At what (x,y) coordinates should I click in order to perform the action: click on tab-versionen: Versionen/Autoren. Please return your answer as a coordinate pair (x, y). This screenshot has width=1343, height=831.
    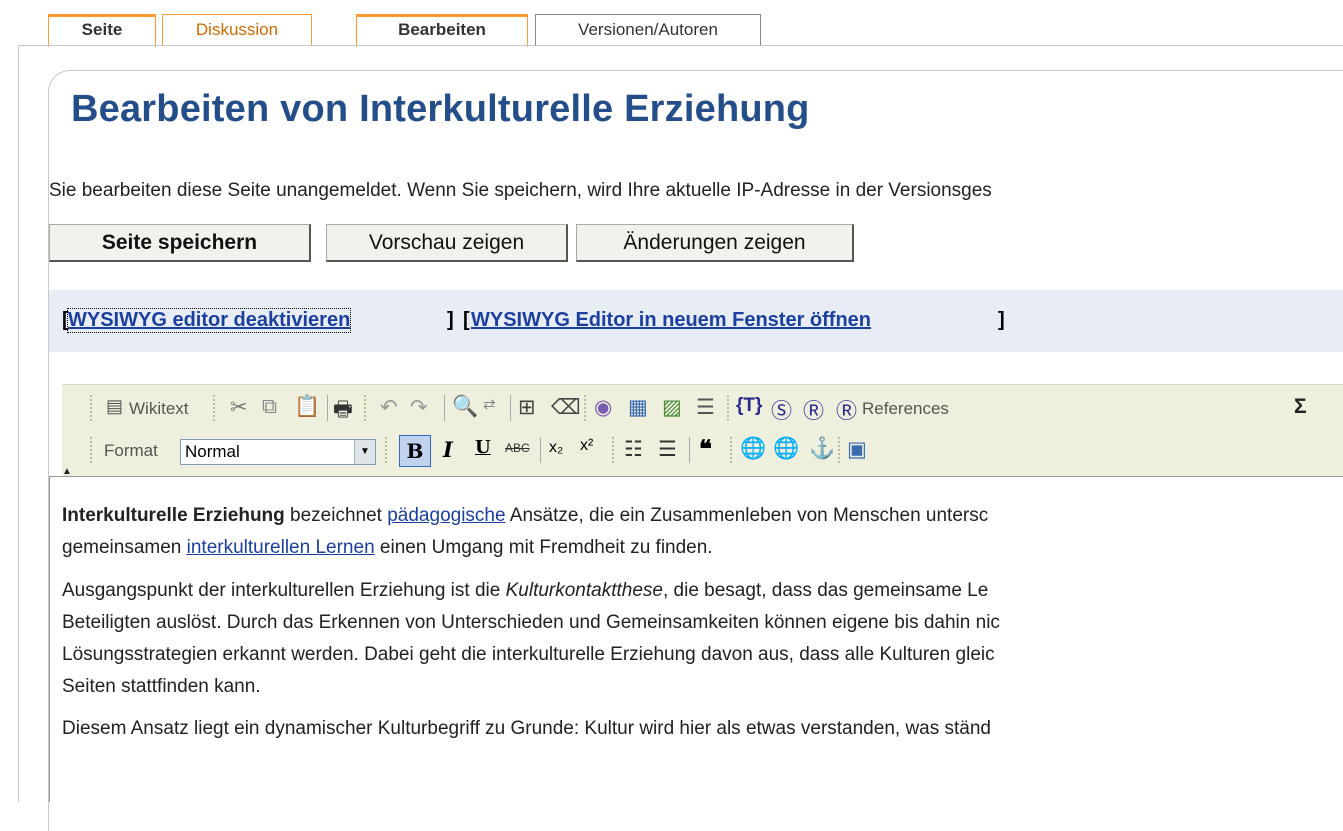
    Looking at the image, I should click on (648, 29).